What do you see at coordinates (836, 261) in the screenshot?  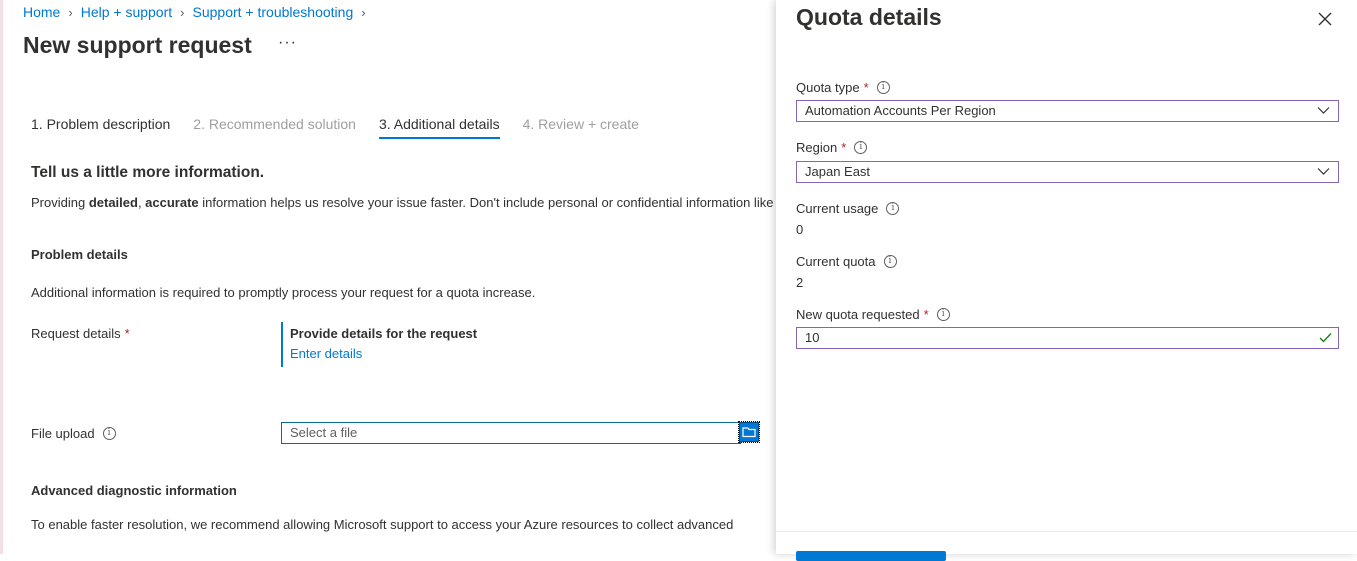 I see `current-quota-label-text: Current quota` at bounding box center [836, 261].